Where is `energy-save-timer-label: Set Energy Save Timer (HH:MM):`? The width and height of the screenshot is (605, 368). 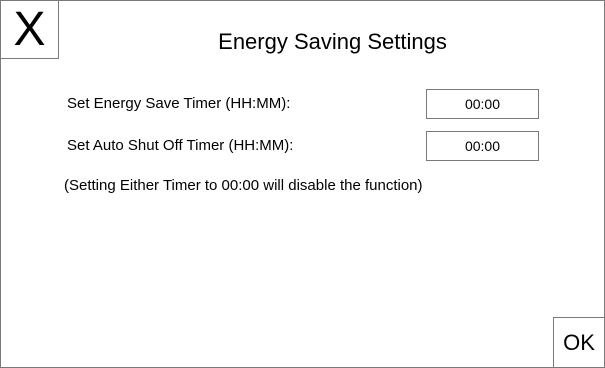
energy-save-timer-label: Set Energy Save Timer (HH:MM): is located at coordinates (179, 103).